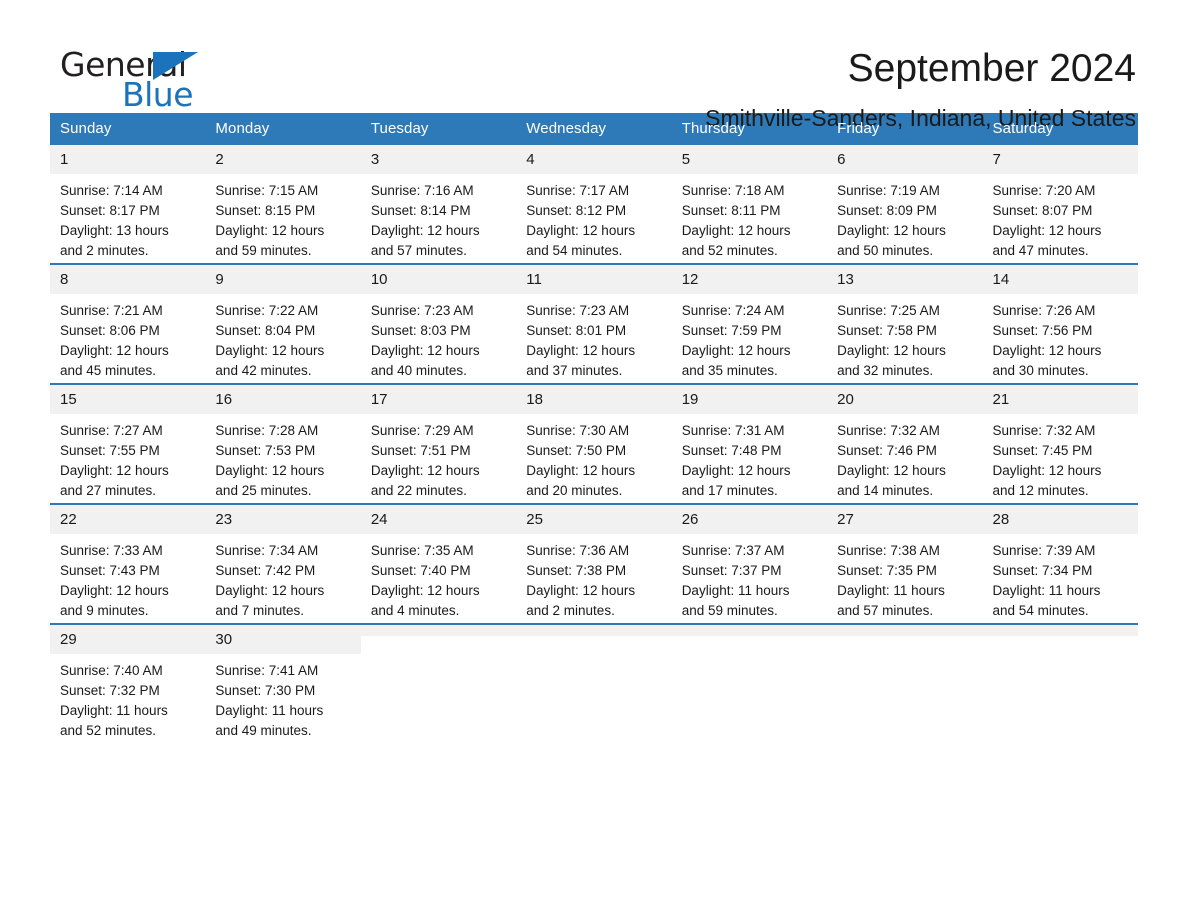 This screenshot has height=918, width=1188. I want to click on weekday-header-sunday: Sunday, so click(128, 129).